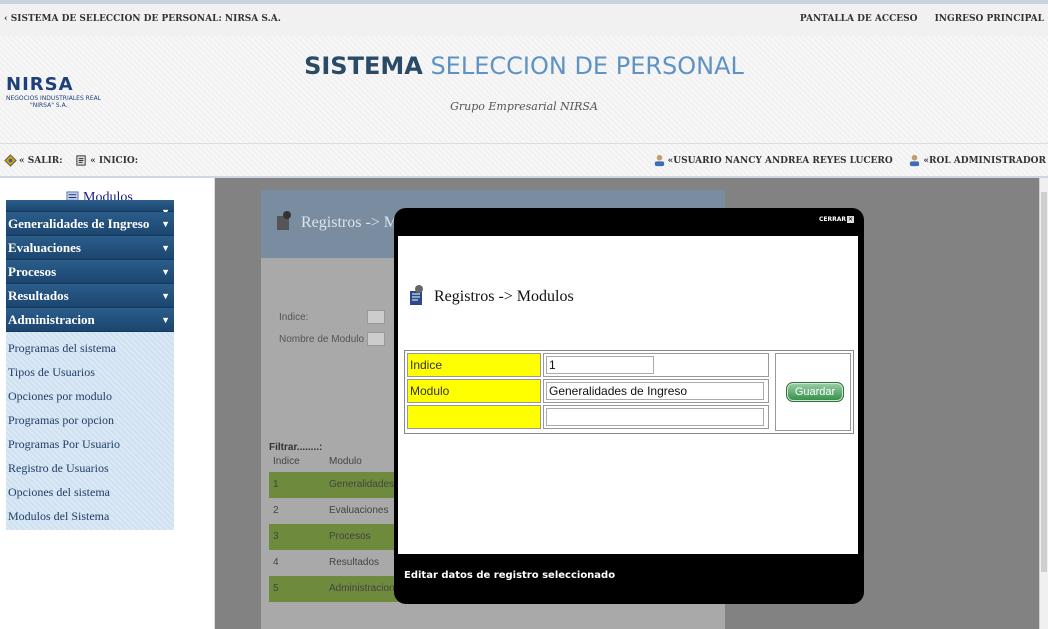  I want to click on sidebar-item-opciones-modulo: Opciones por modulo, so click(90, 396).